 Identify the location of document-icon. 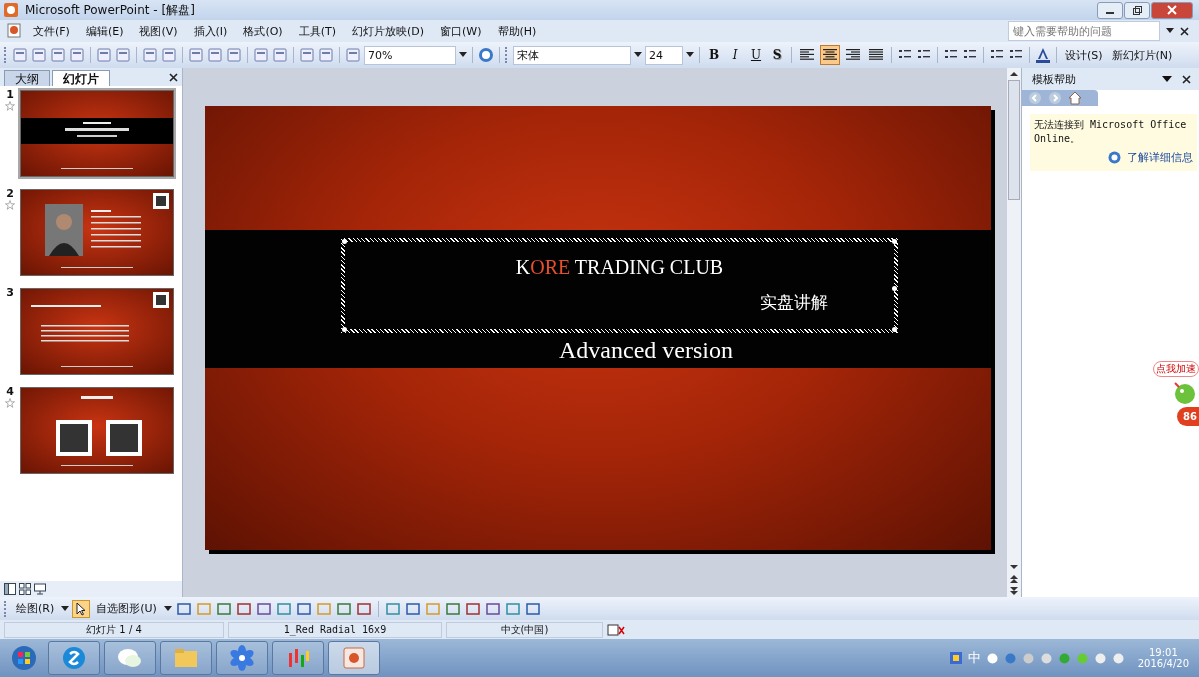
(15, 31).